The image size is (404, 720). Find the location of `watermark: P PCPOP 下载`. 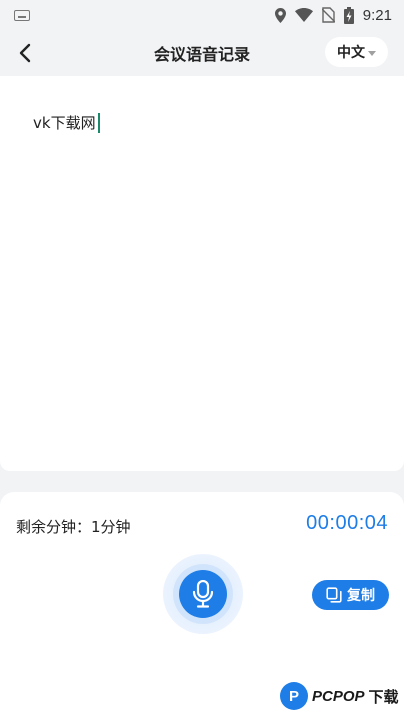

watermark: P PCPOP 下载 is located at coordinates (339, 696).